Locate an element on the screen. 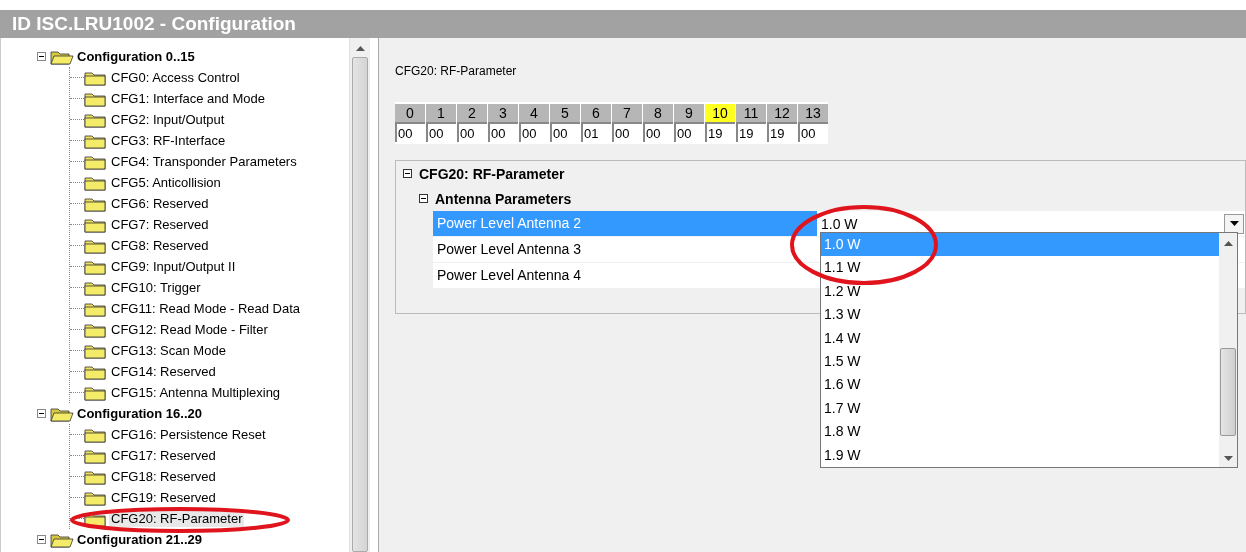  tree-item: CFG0: Access Control is located at coordinates (175, 77).